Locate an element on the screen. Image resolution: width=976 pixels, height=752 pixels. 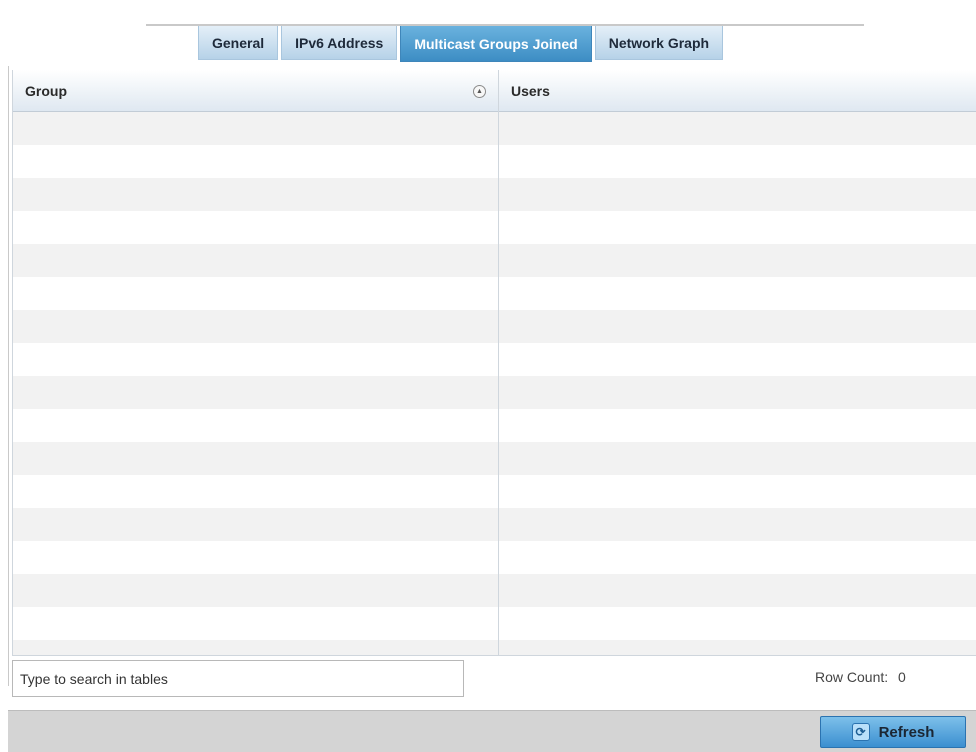
table-search-input is located at coordinates (238, 678).